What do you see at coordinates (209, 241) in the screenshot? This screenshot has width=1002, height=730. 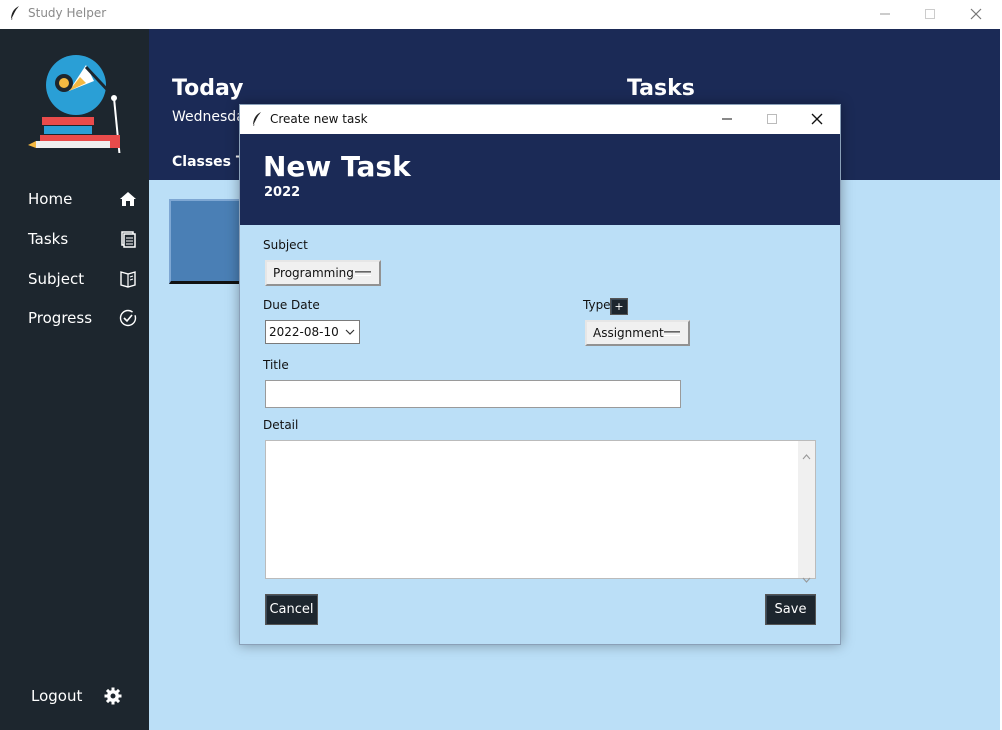 I see `class-card` at bounding box center [209, 241].